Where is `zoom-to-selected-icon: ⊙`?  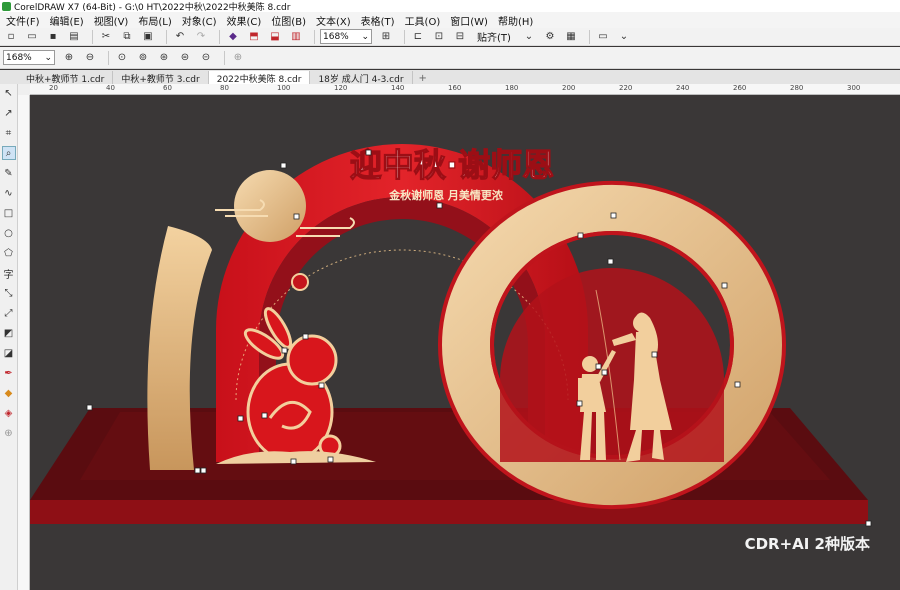
zoom-to-selected-icon: ⊙ is located at coordinates (122, 58).